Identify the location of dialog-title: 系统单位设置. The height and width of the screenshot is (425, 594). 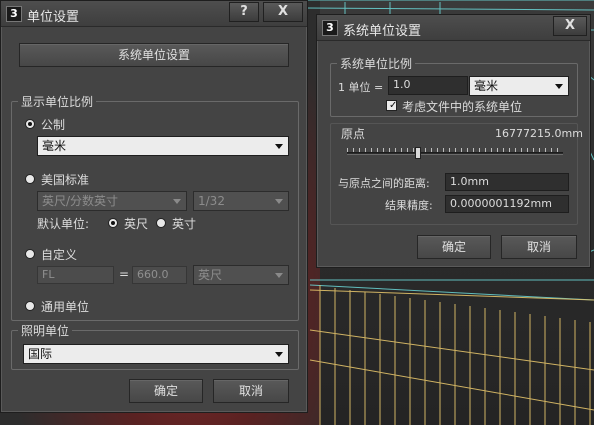
(382, 31).